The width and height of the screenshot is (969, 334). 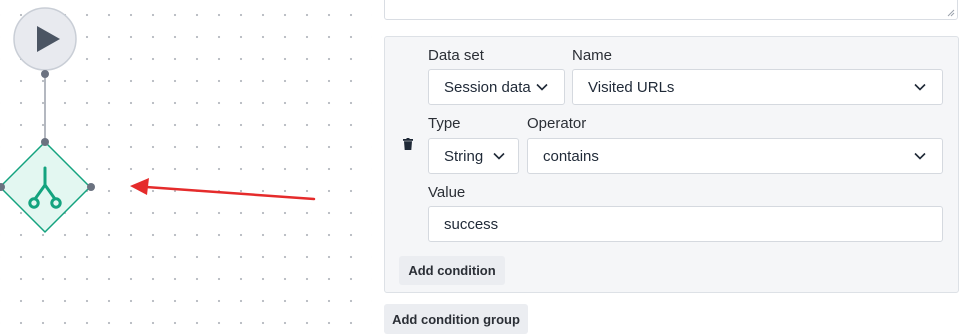 I want to click on add-condition-group-button: Add condition group, so click(x=456, y=319).